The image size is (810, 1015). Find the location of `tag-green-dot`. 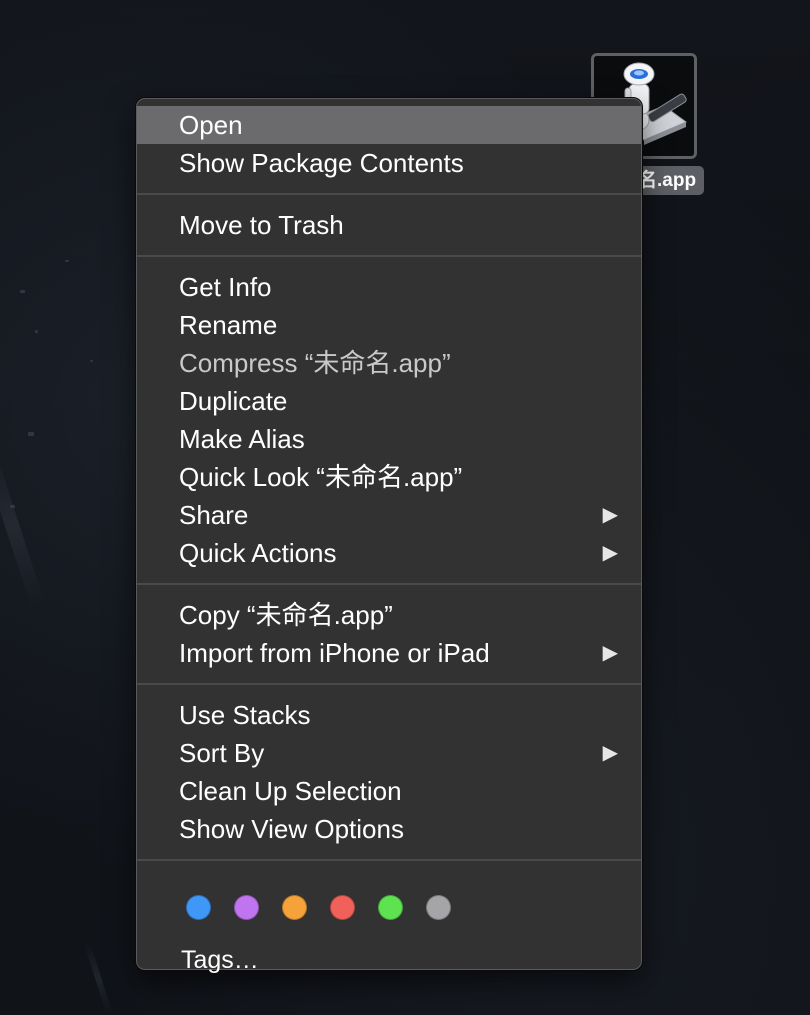

tag-green-dot is located at coordinates (390, 907).